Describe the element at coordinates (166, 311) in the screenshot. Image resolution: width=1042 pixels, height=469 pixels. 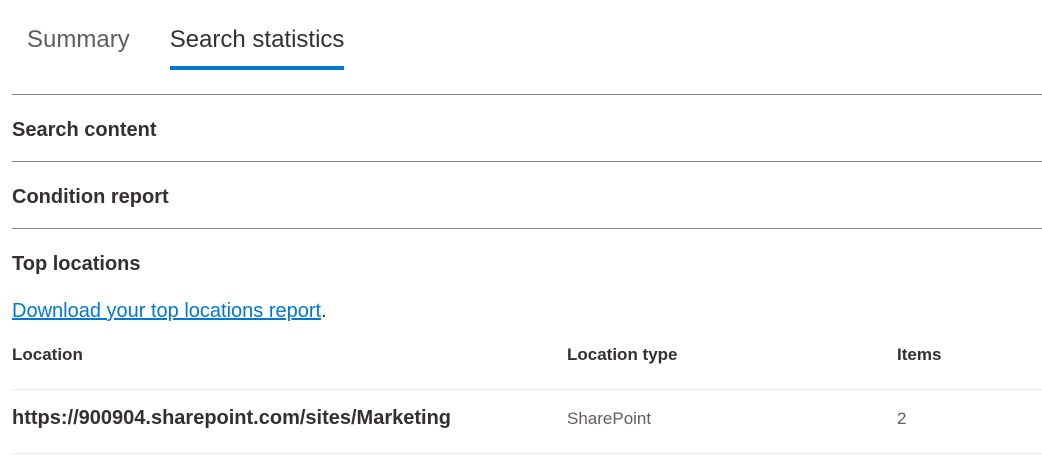
I see `download-report-link: Download your top locations report` at that location.